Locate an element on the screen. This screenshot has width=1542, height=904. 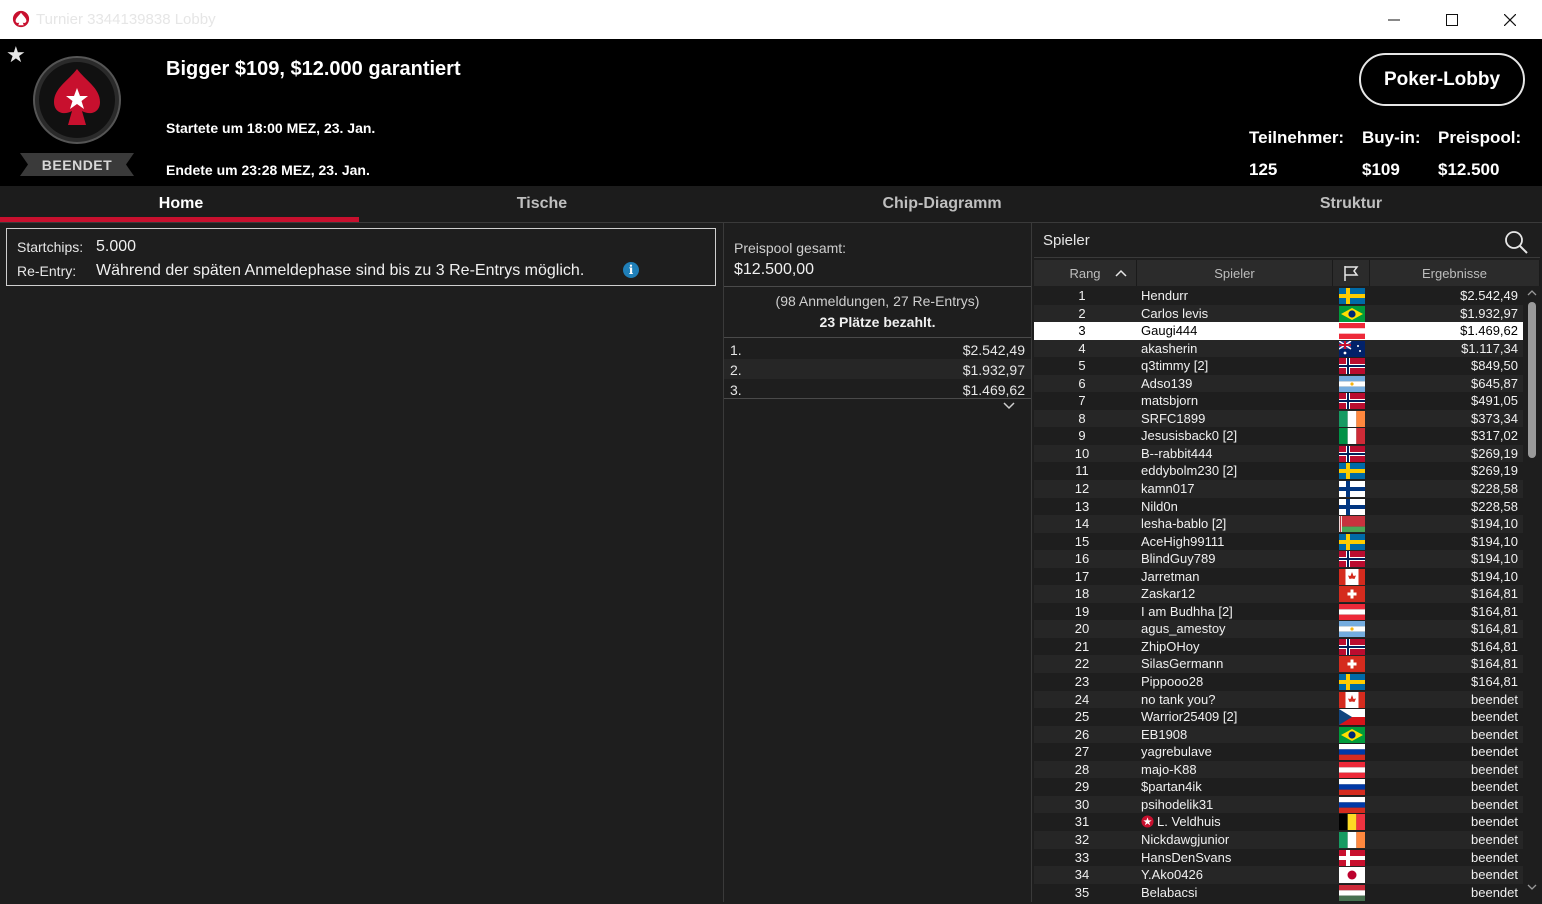
player-name-cell: EB1908 is located at coordinates (1164, 734).